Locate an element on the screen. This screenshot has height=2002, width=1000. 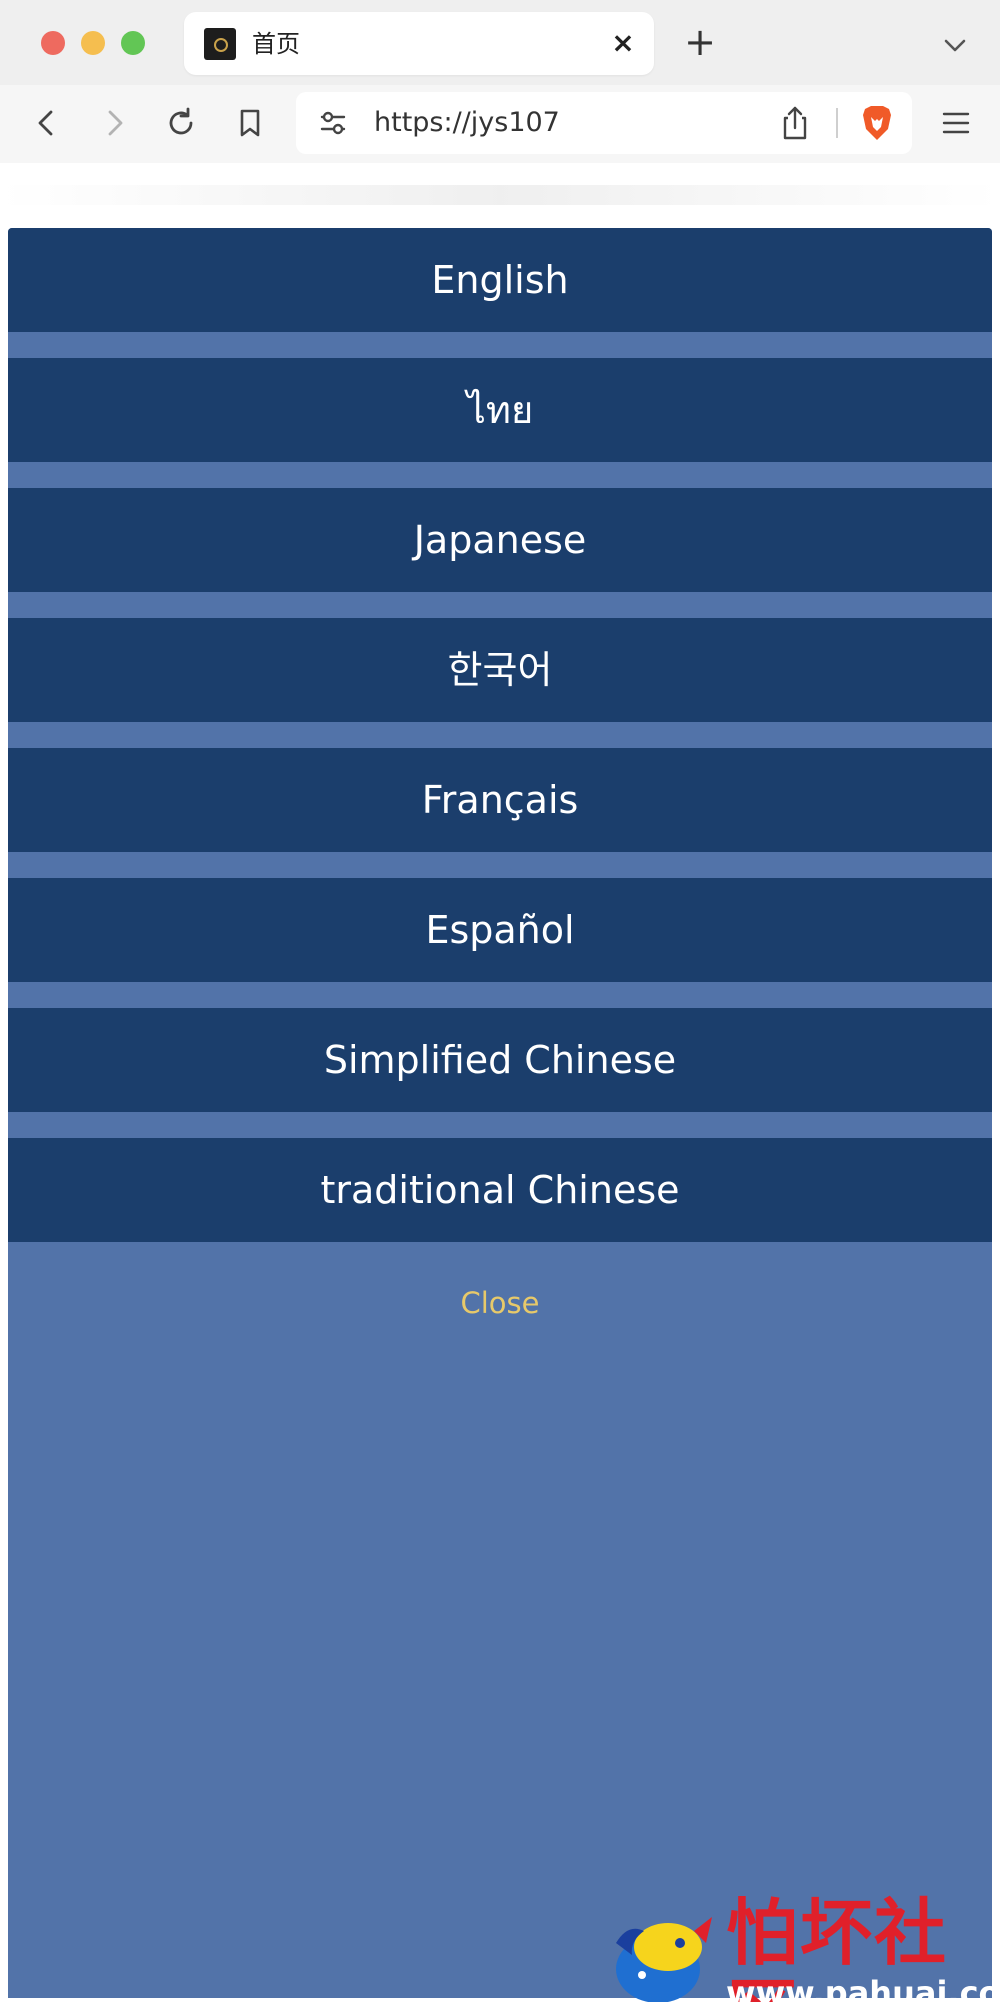
tab-strip: 首页 × + is located at coordinates (500, 42).